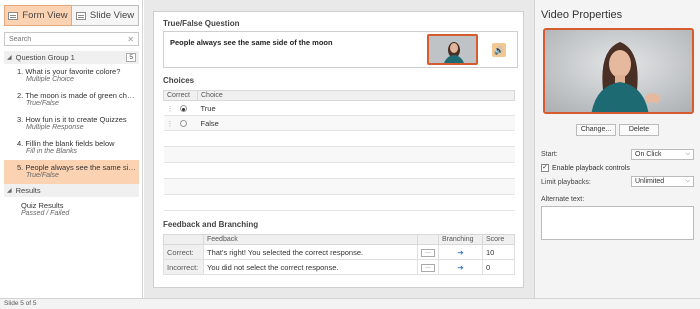 Image resolution: width=700 pixels, height=309 pixels. What do you see at coordinates (350, 303) in the screenshot?
I see `status-bar: Slide 5 of 5` at bounding box center [350, 303].